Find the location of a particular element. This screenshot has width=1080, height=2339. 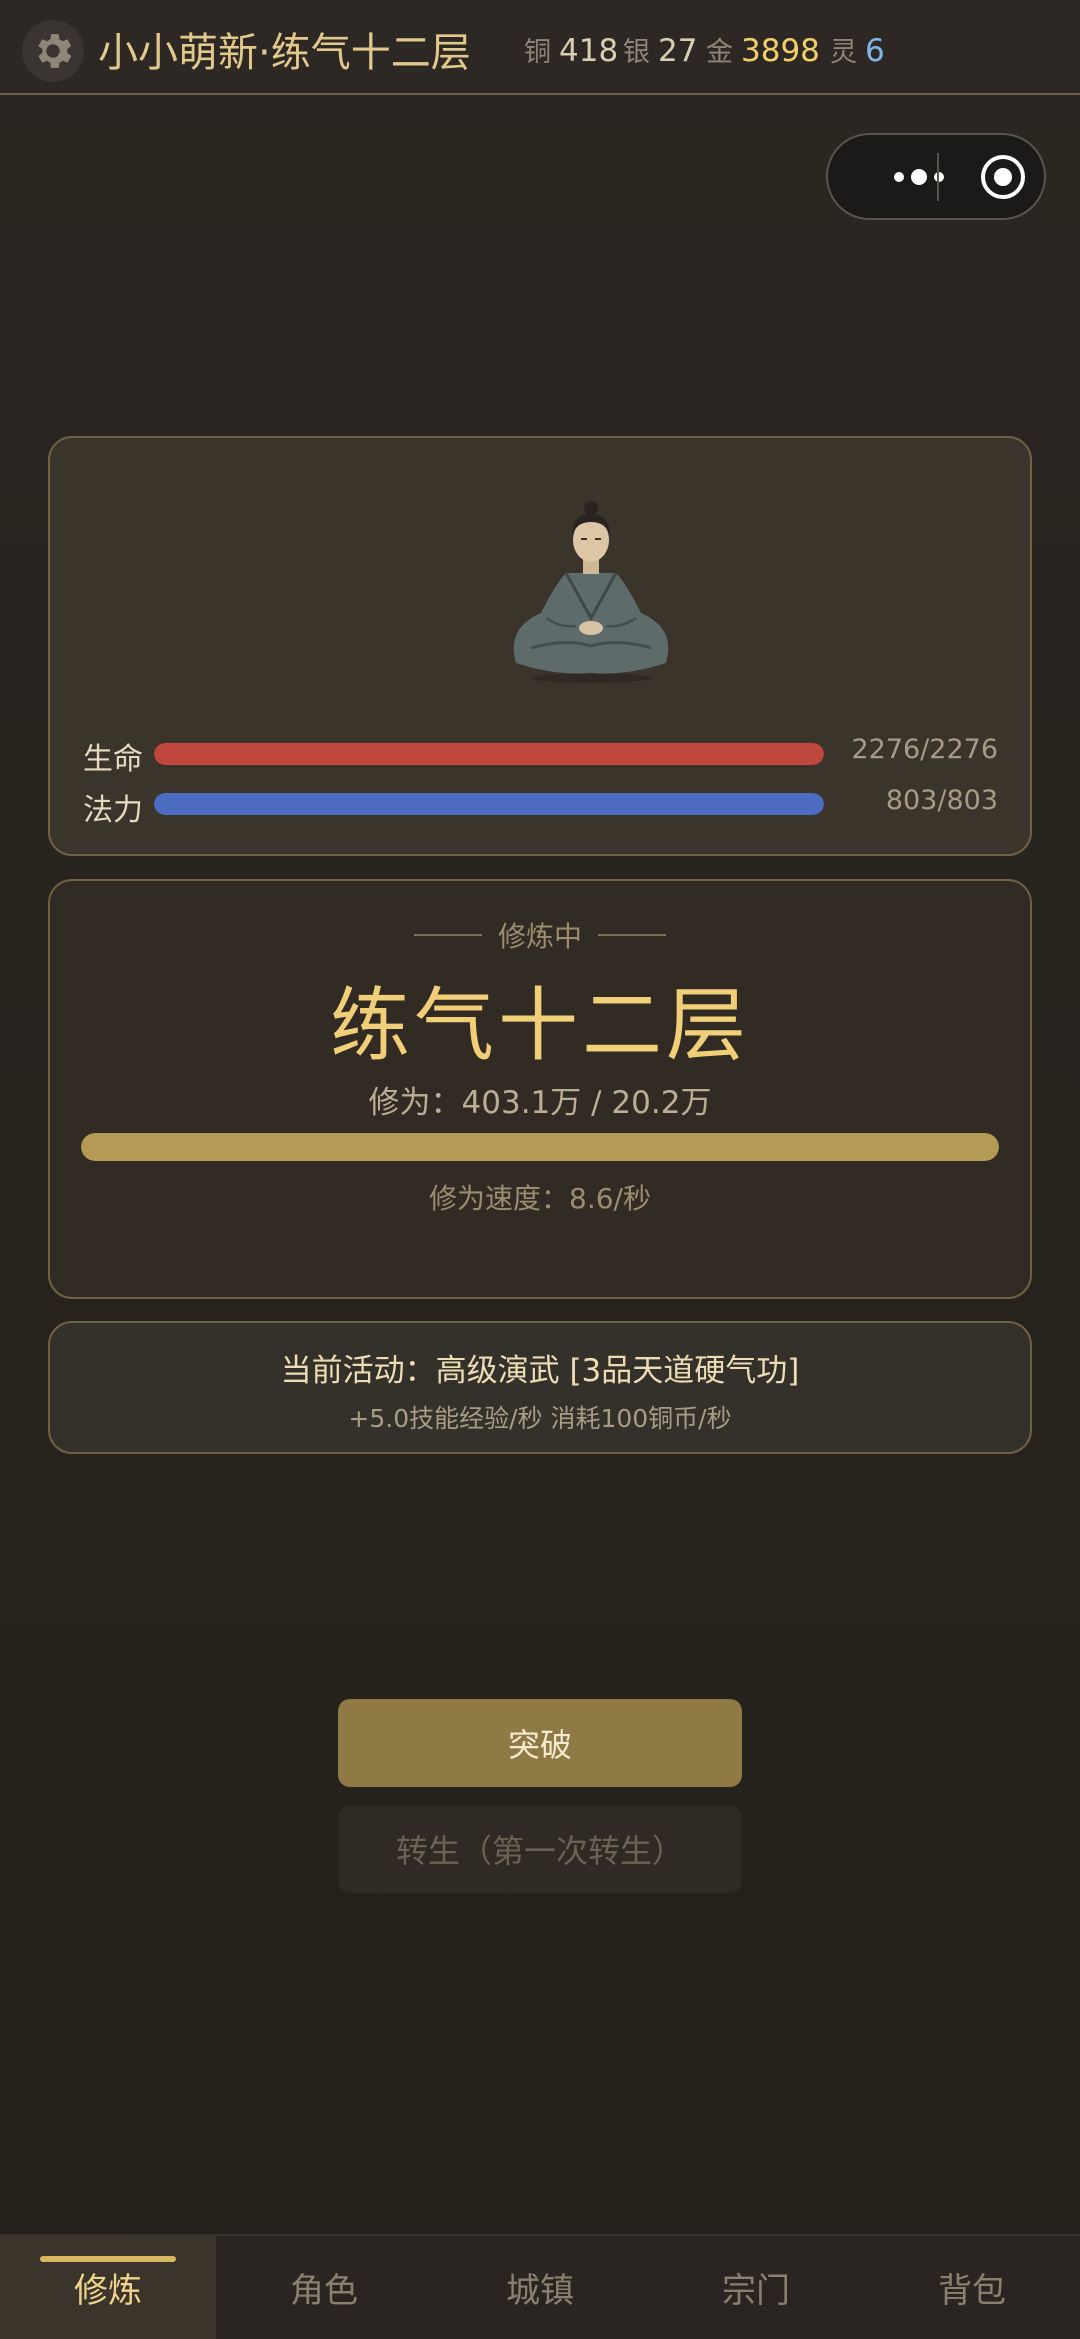

cultivation-progress-fill is located at coordinates (540, 1147).